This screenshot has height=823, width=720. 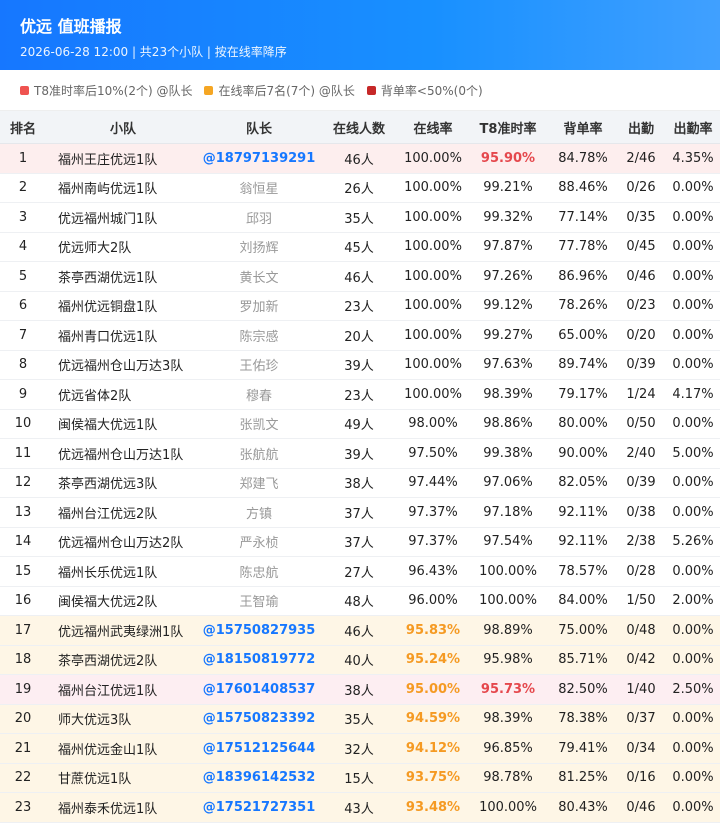 I want to click on header-t8-rate: T8准时率, so click(x=508, y=127).